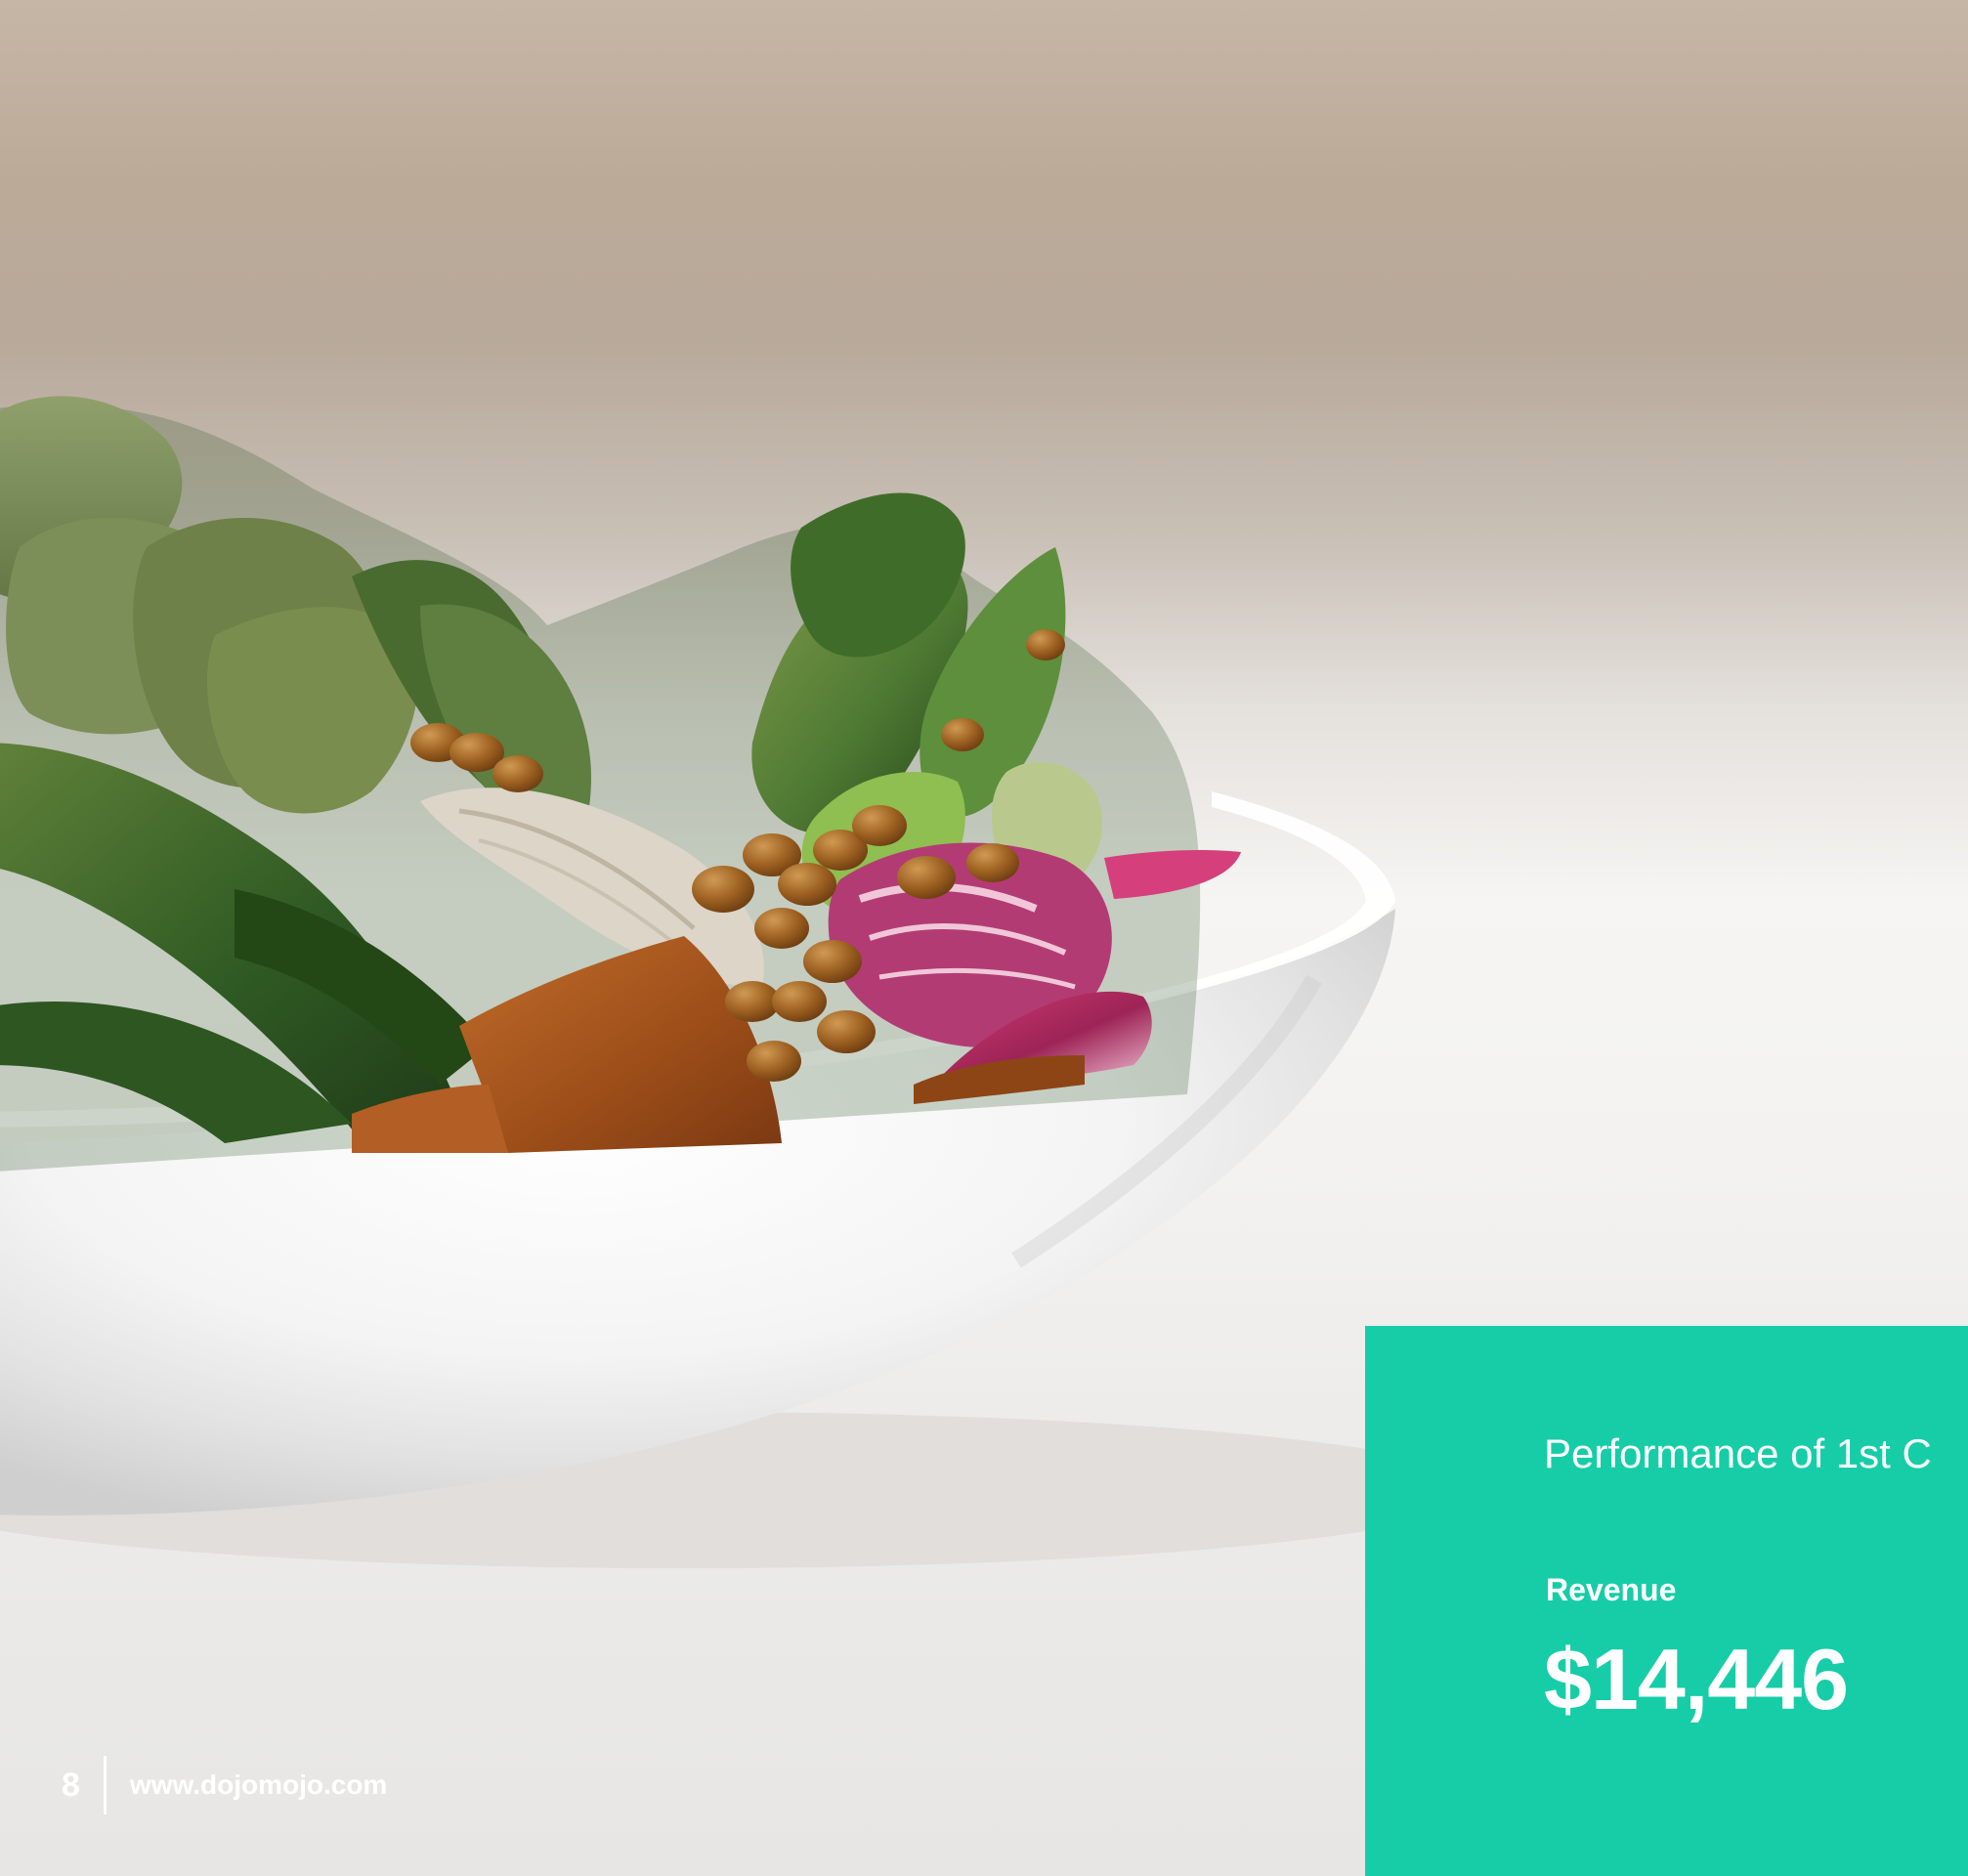  What do you see at coordinates (105, 1785) in the screenshot?
I see `footer-divider` at bounding box center [105, 1785].